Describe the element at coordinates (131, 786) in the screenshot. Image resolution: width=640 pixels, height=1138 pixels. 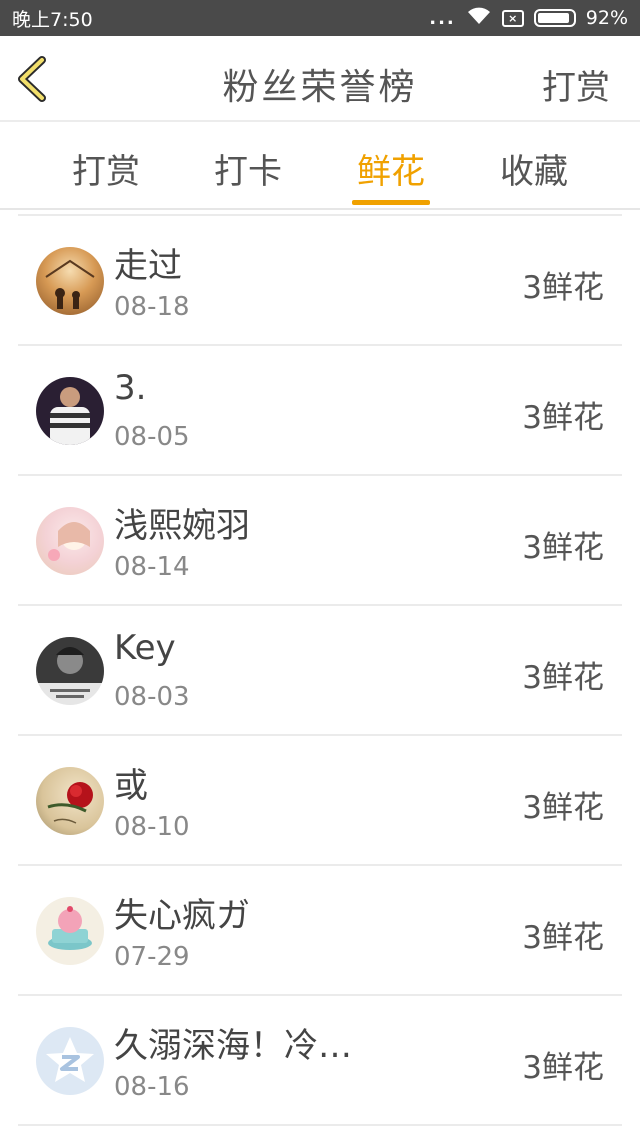
I see `fan-name: 或` at that location.